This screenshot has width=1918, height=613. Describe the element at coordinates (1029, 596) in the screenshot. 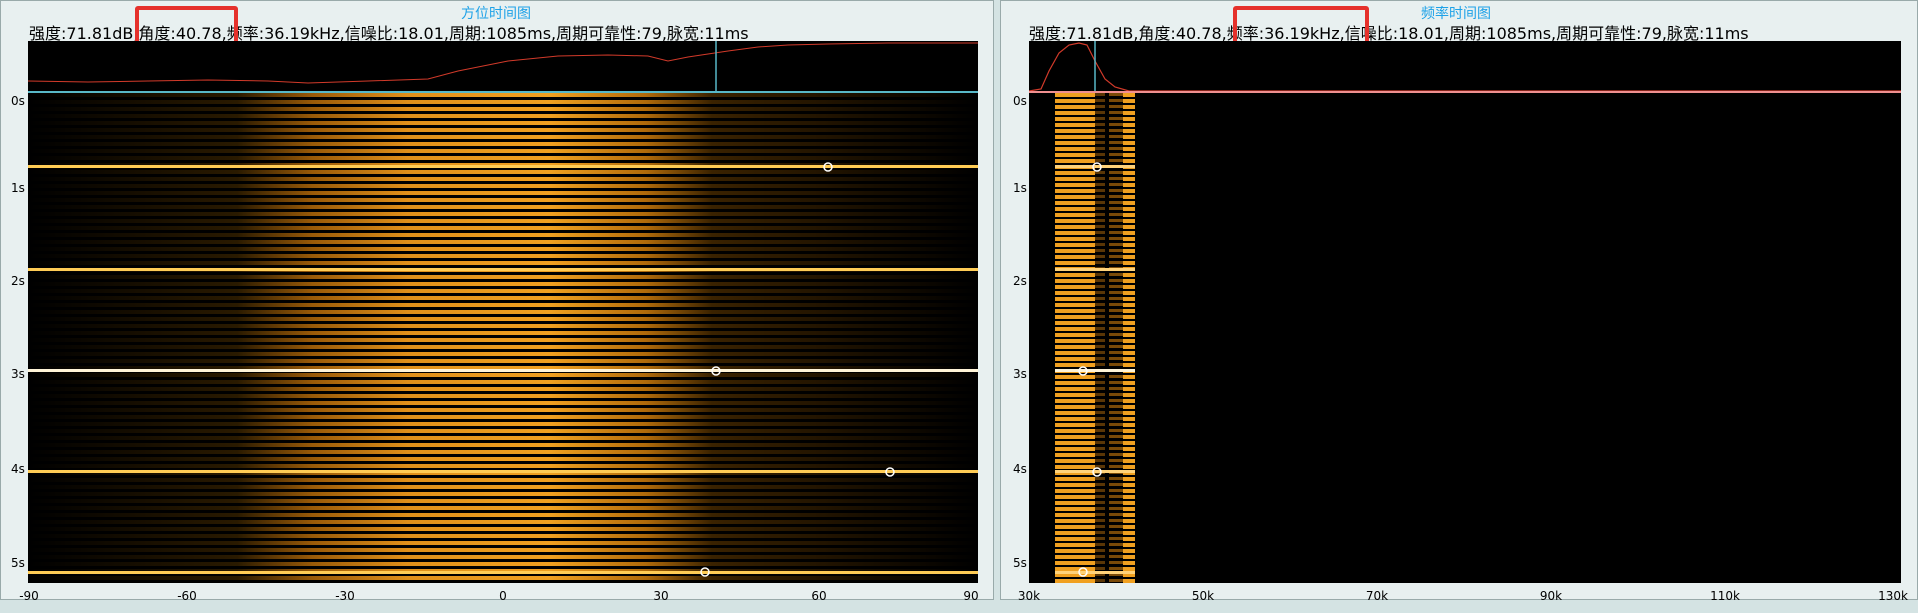

I see `frequency-x-tick: 30k` at that location.